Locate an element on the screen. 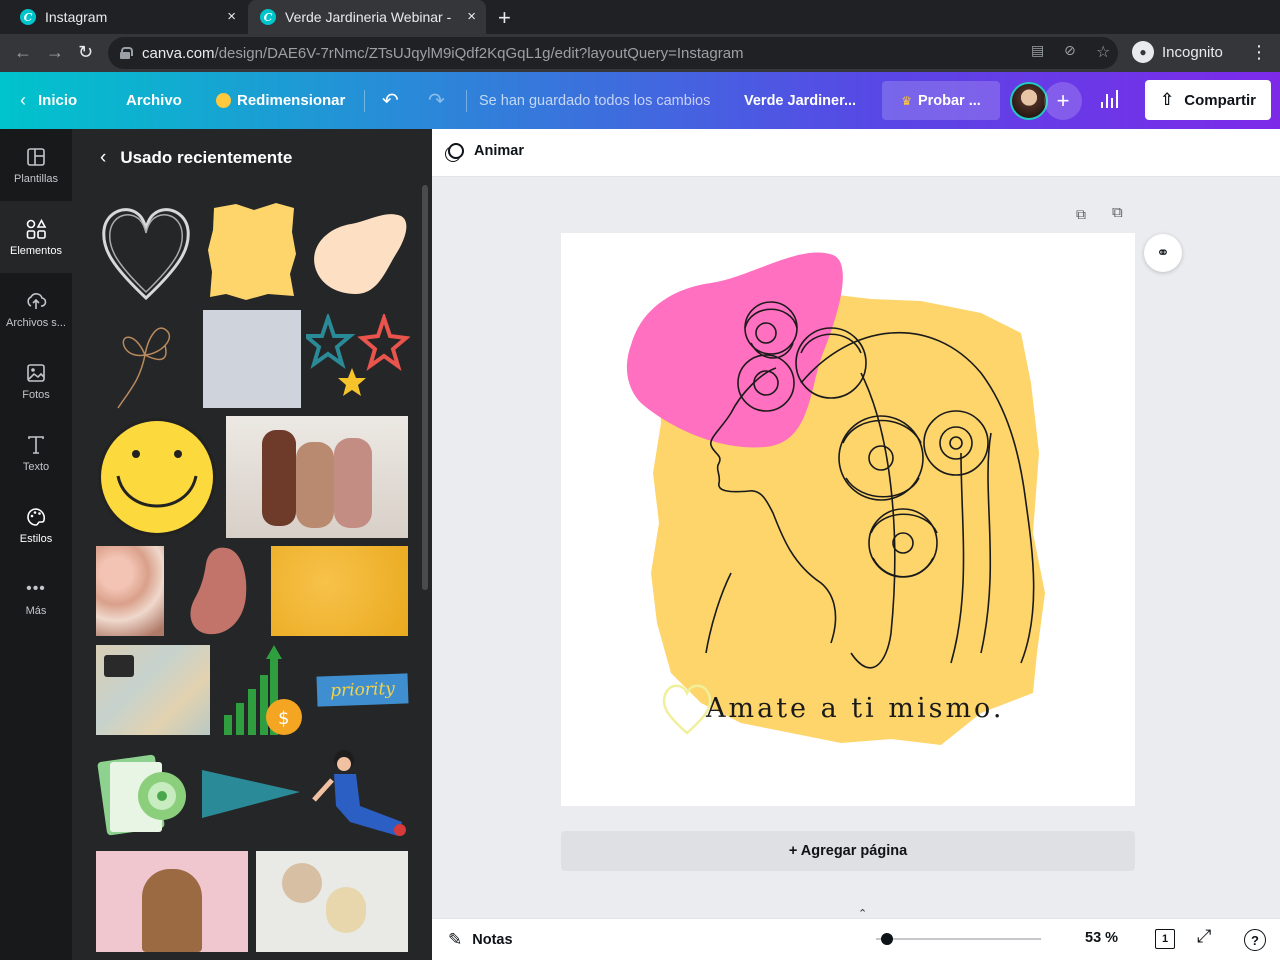 This screenshot has width=1280, height=960. share-button: ⇧ Compartir is located at coordinates (1208, 100).